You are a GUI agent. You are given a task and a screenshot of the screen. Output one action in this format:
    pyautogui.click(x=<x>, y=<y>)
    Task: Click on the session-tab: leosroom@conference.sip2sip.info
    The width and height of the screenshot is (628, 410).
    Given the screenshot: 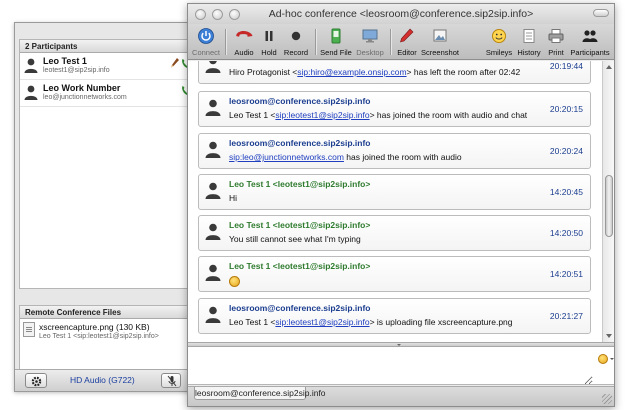 What is the action you would take?
    pyautogui.click(x=260, y=393)
    